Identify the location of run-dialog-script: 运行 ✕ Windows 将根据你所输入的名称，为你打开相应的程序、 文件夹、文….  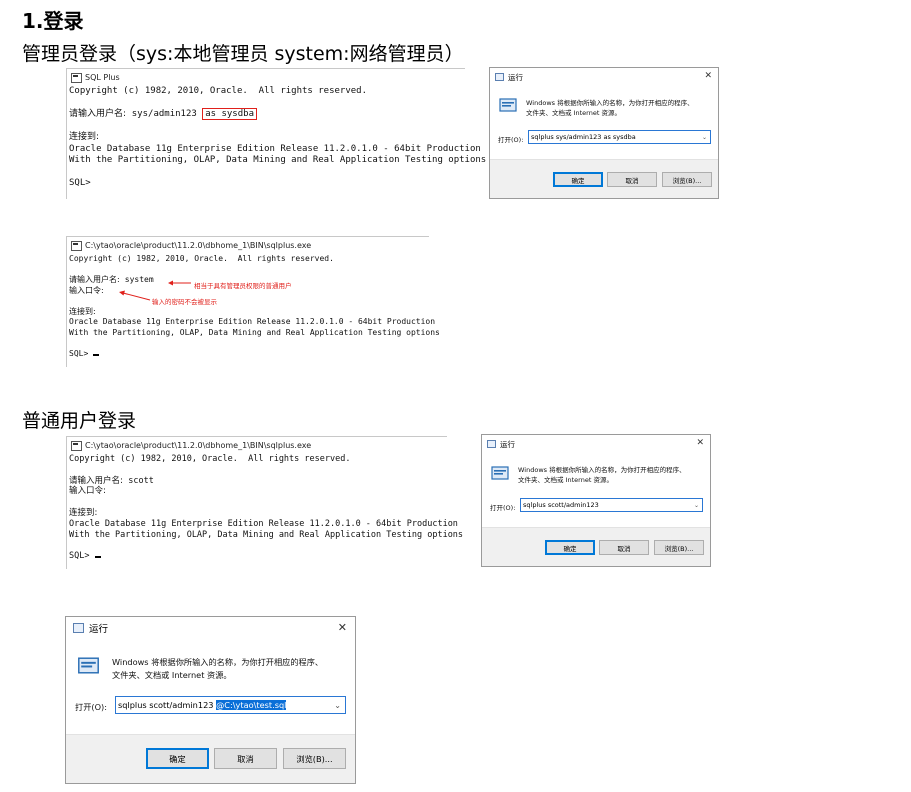
(210, 700).